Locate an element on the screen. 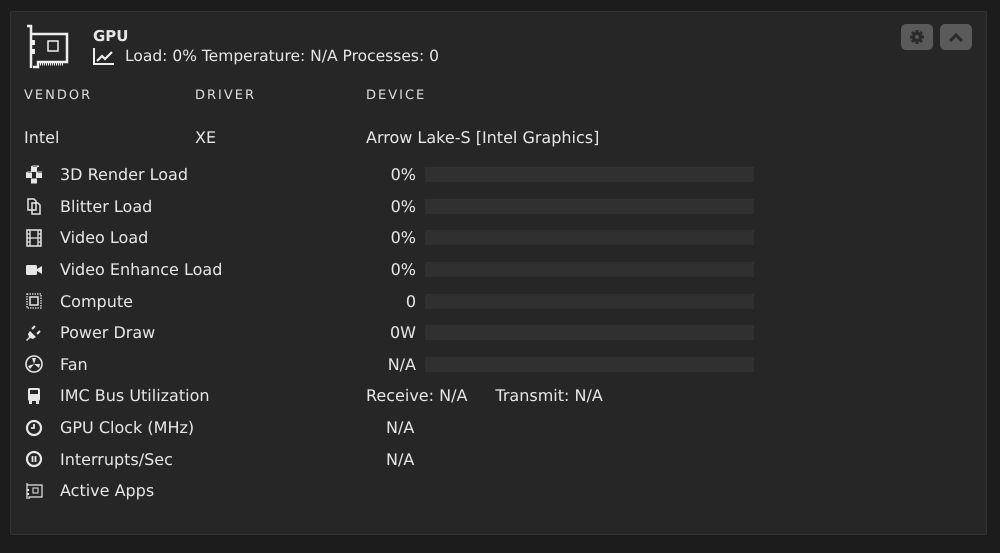 This screenshot has width=1000, height=553. receive-value: Receive: N/A is located at coordinates (417, 396).